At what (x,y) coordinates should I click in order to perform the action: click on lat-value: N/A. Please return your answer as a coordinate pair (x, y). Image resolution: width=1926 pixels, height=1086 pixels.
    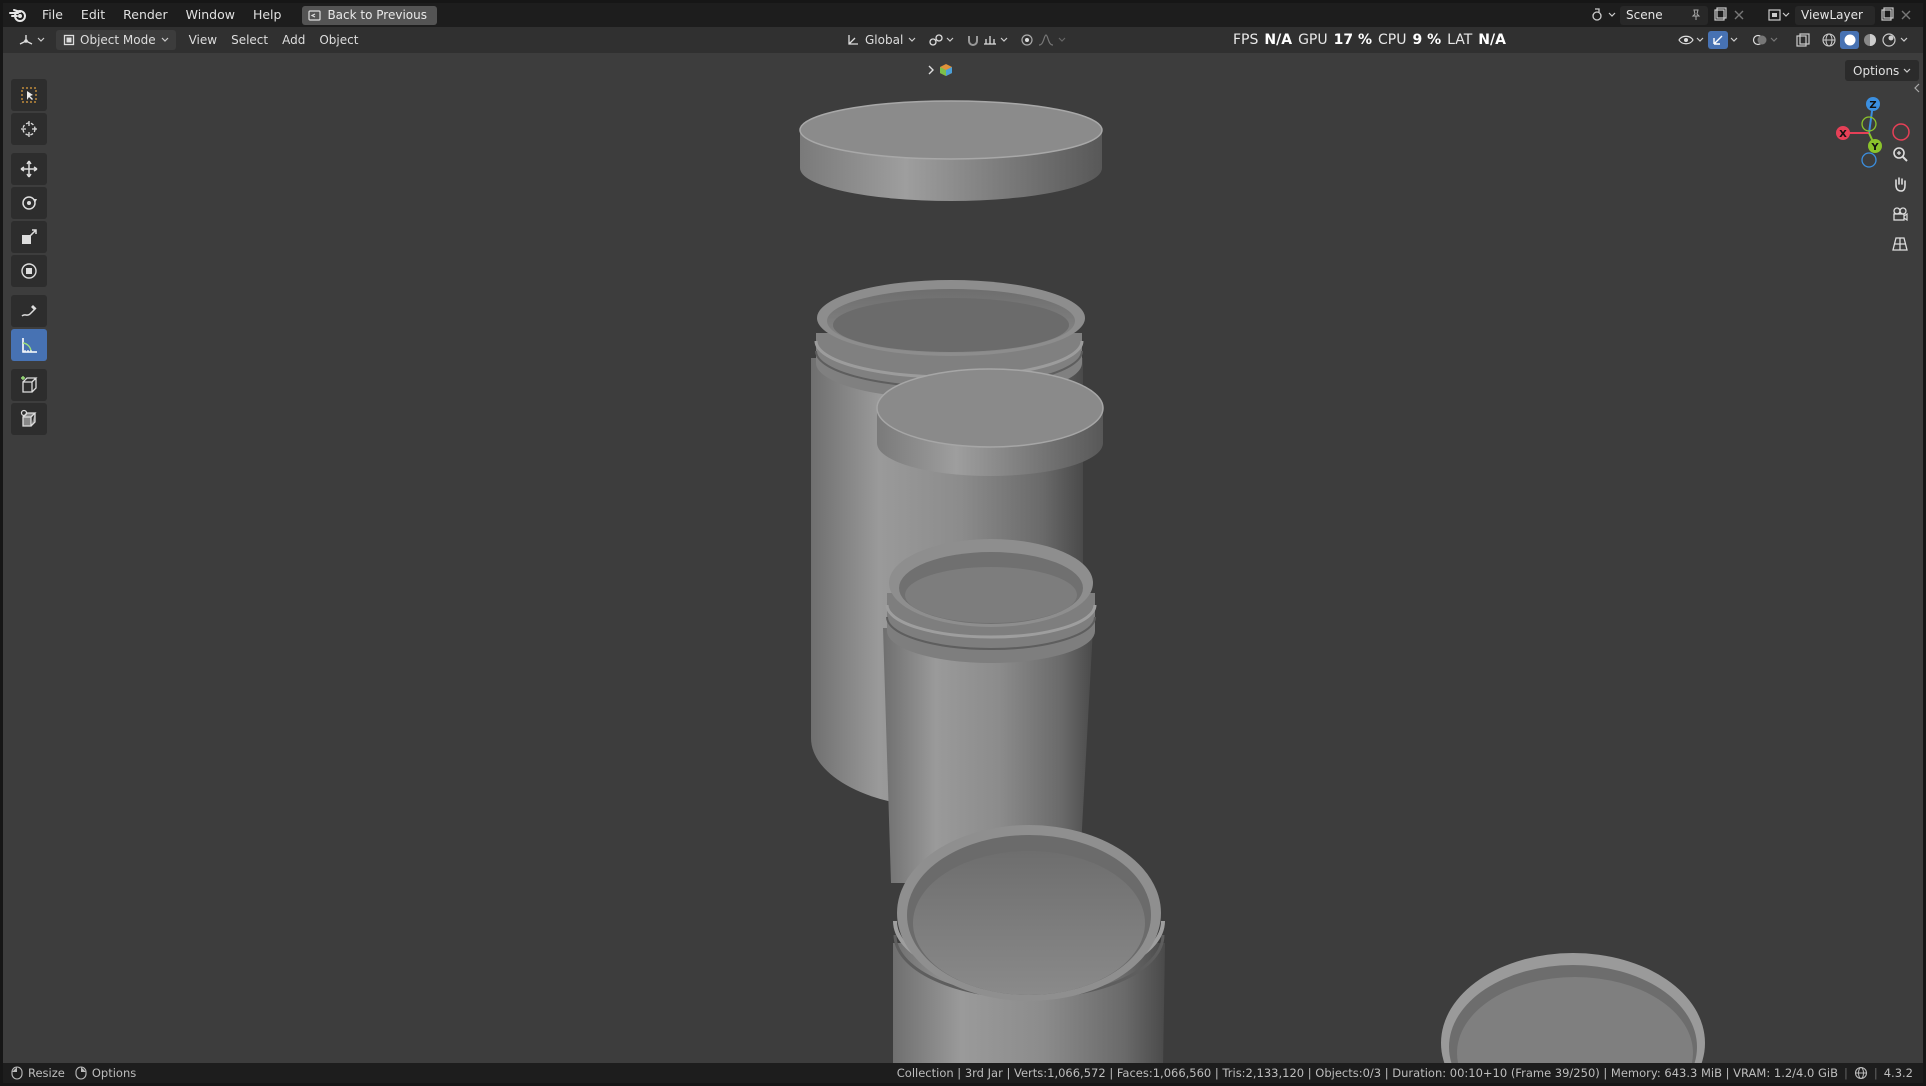
    Looking at the image, I should click on (1492, 40).